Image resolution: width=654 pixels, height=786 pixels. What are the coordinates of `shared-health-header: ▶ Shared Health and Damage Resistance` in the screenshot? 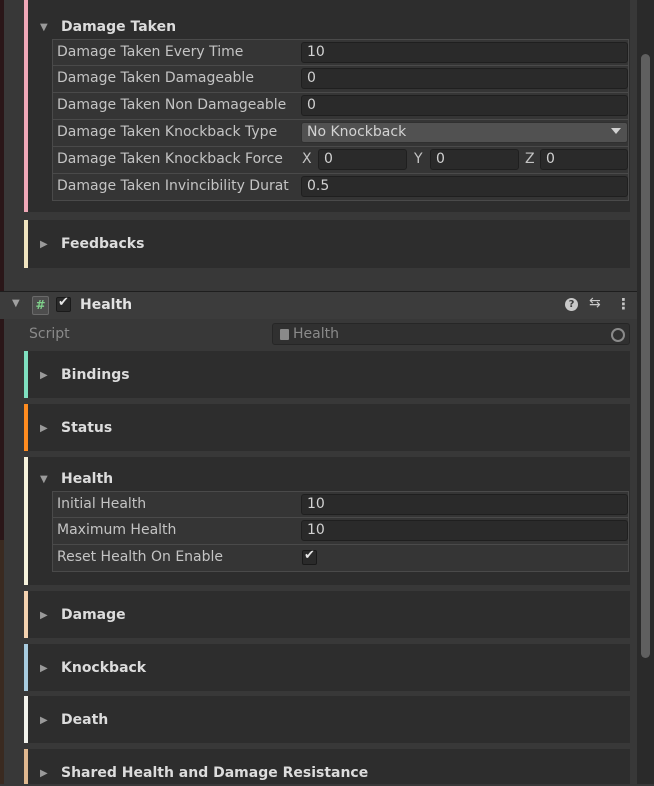 It's located at (327, 773).